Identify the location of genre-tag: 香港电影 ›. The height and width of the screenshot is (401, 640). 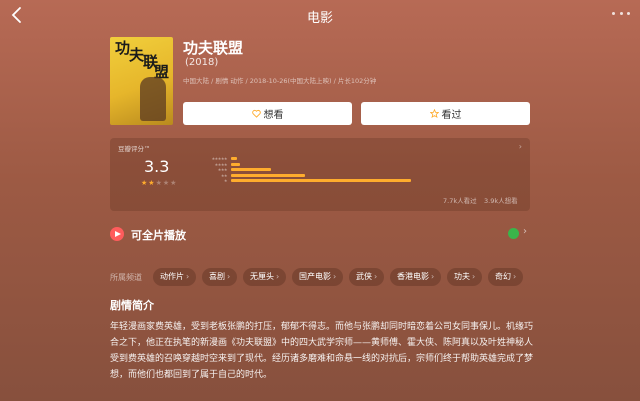
(416, 277).